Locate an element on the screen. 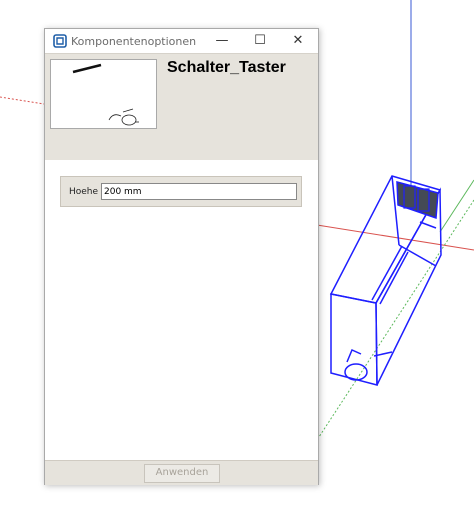 The width and height of the screenshot is (474, 527). close-button: ✕ is located at coordinates (298, 41).